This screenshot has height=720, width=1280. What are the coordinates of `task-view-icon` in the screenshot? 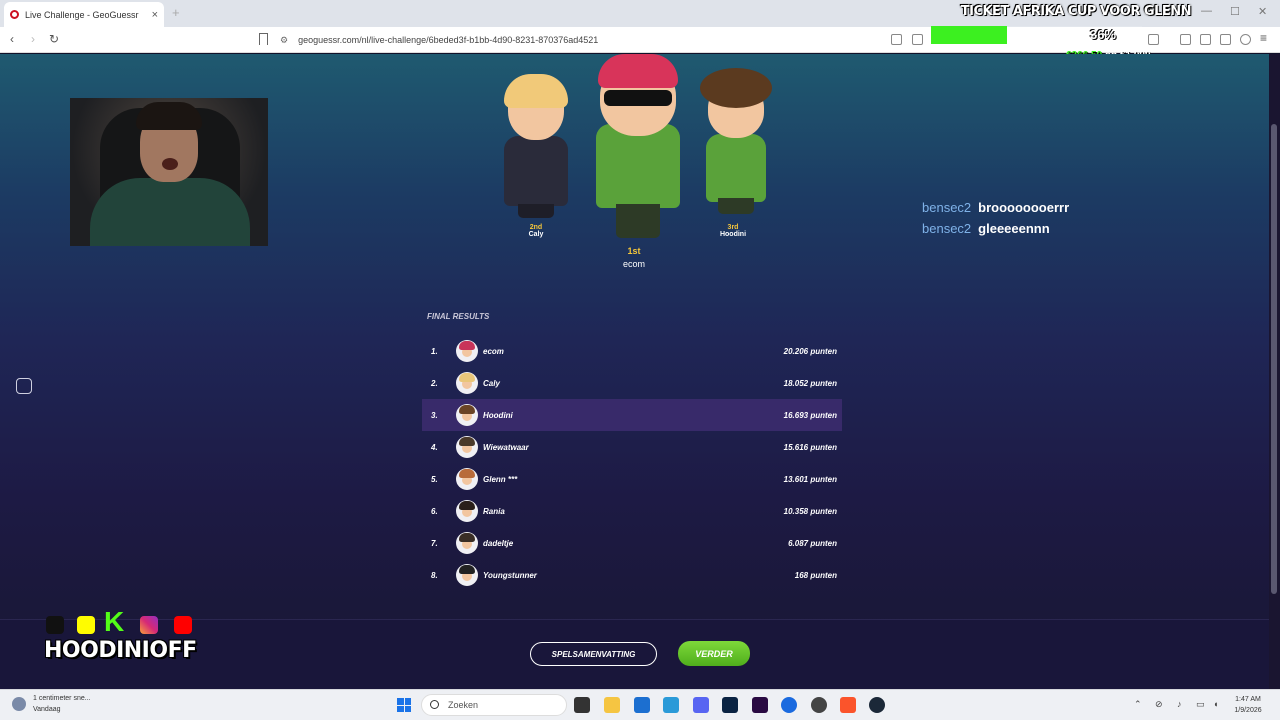 It's located at (582, 705).